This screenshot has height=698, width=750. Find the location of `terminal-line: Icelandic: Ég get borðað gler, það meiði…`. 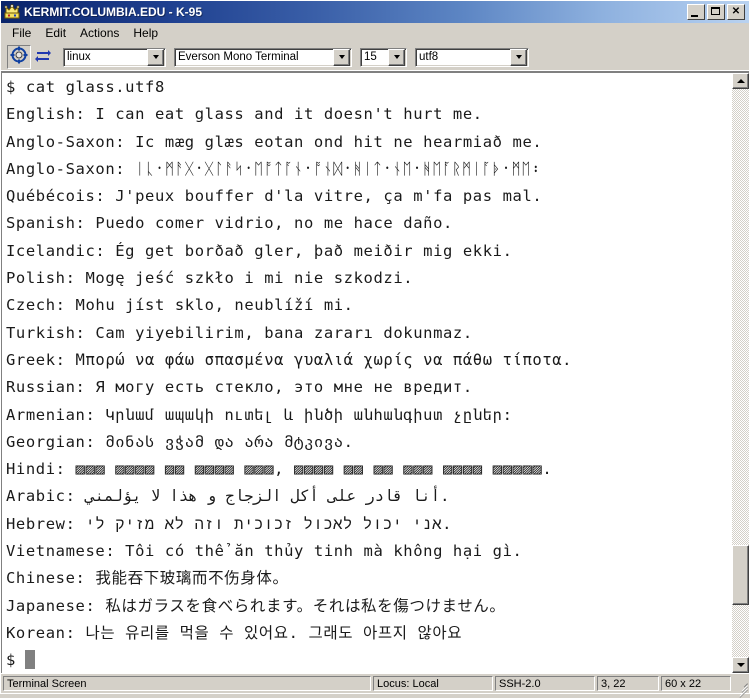

terminal-line: Icelandic: Ég get borðað gler, það meiði… is located at coordinates (259, 250).